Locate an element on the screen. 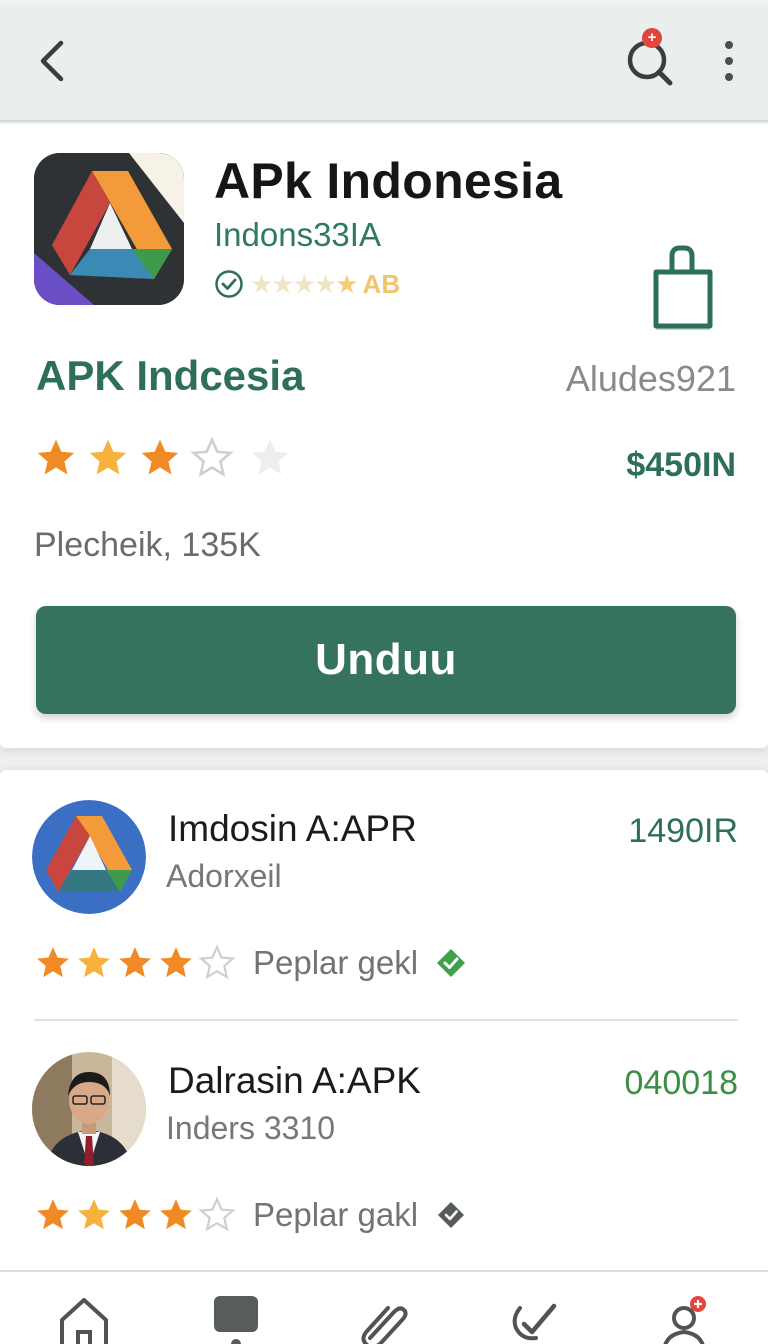  check-icon is located at coordinates (534, 1322).